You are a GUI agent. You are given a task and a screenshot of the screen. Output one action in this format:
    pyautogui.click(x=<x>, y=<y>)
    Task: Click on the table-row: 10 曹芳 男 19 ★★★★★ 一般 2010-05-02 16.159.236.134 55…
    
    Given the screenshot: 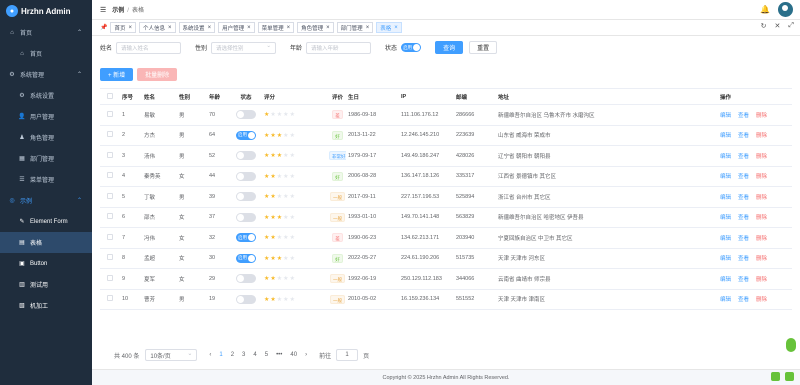 What is the action you would take?
    pyautogui.click(x=446, y=300)
    